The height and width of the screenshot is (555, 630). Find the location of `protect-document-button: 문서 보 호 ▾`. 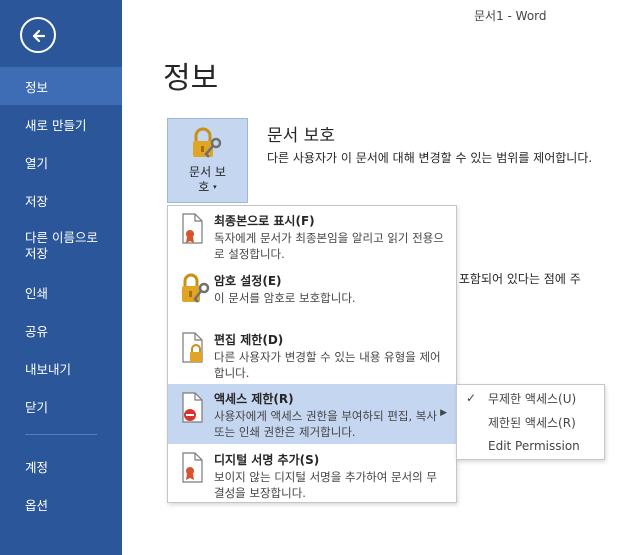

protect-document-button: 문서 보 호 ▾ is located at coordinates (207, 160).